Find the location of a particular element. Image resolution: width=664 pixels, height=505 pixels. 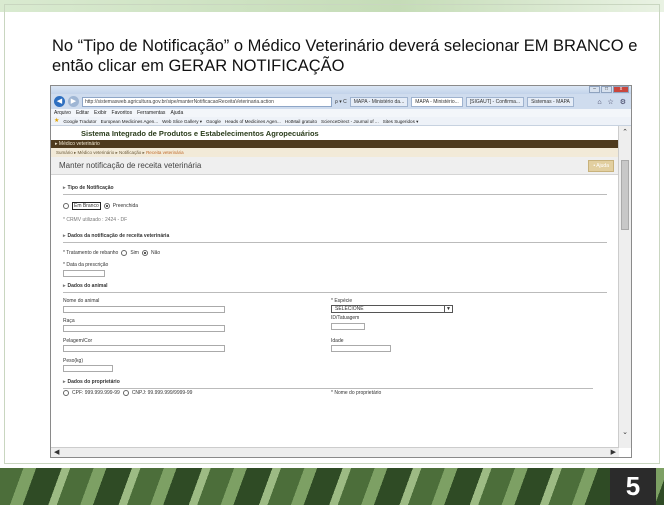

menu-item-arquivo: Arquivo is located at coordinates (62, 113).